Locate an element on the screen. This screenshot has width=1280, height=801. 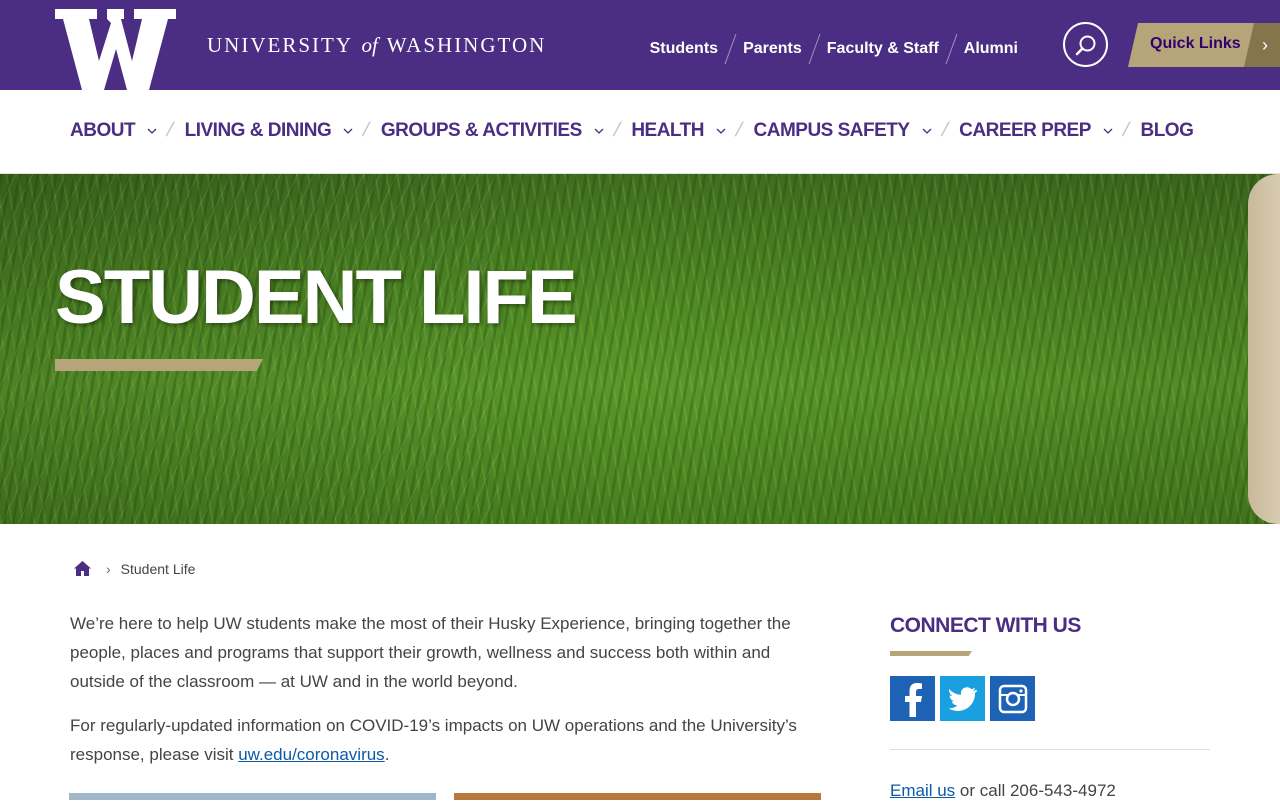
search-button is located at coordinates (1085, 44).